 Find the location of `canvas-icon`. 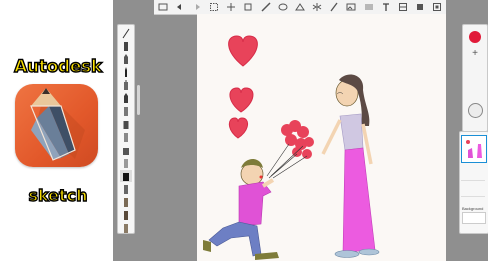

canvas-icon is located at coordinates (420, 7).